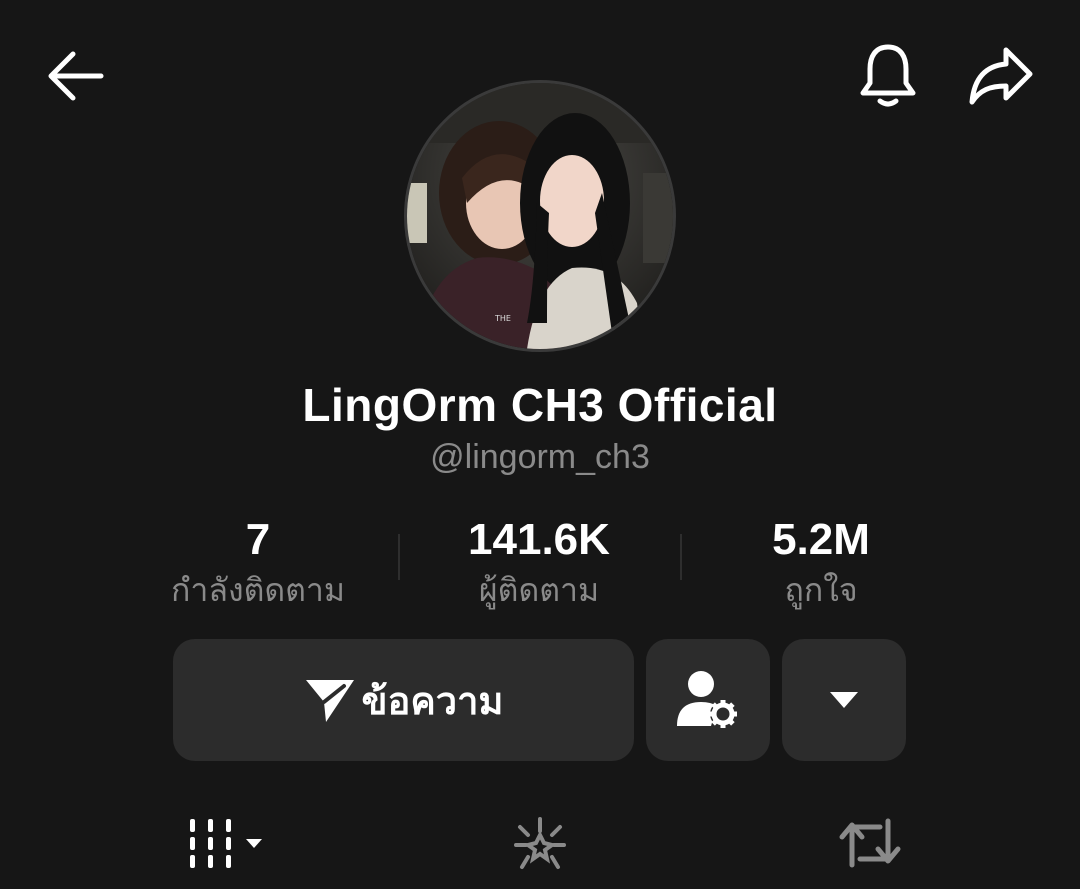 The image size is (1080, 889). I want to click on stat-value: 7, so click(258, 539).